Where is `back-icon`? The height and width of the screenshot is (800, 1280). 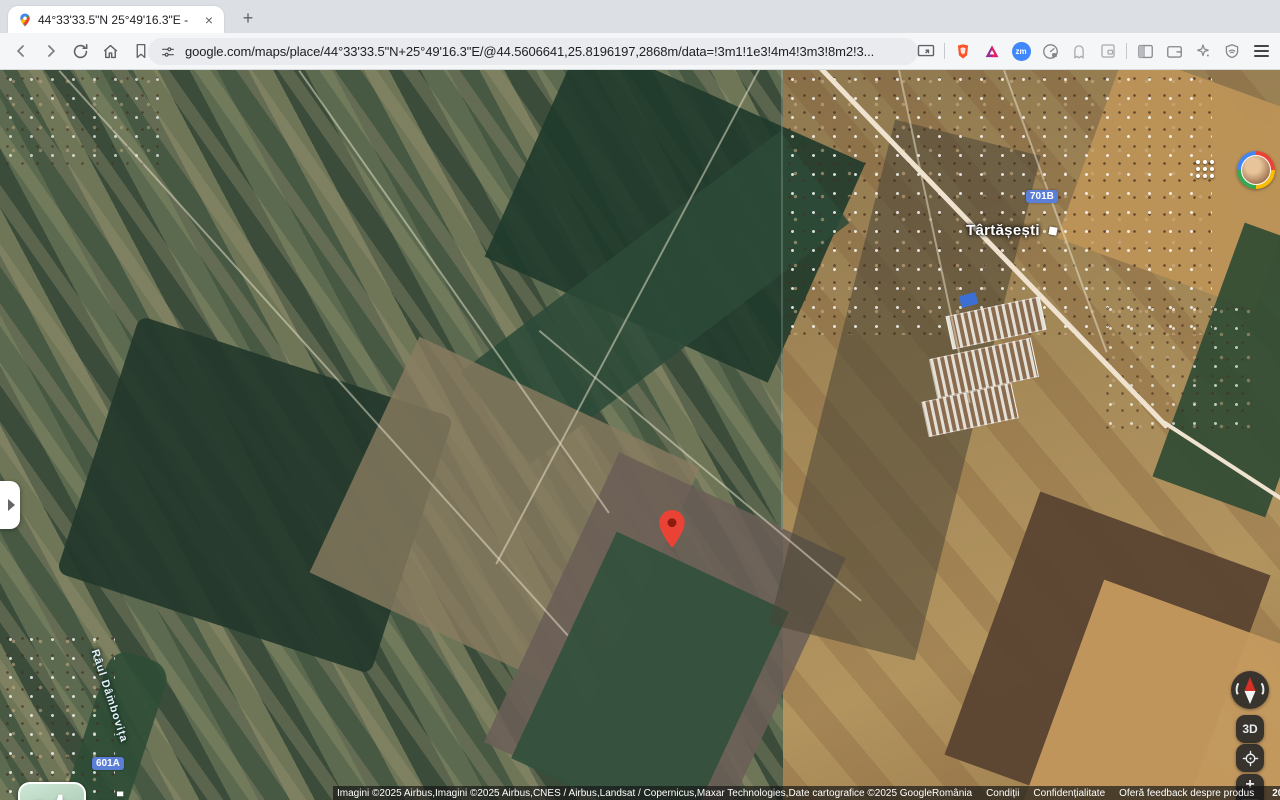
back-icon is located at coordinates (20, 51).